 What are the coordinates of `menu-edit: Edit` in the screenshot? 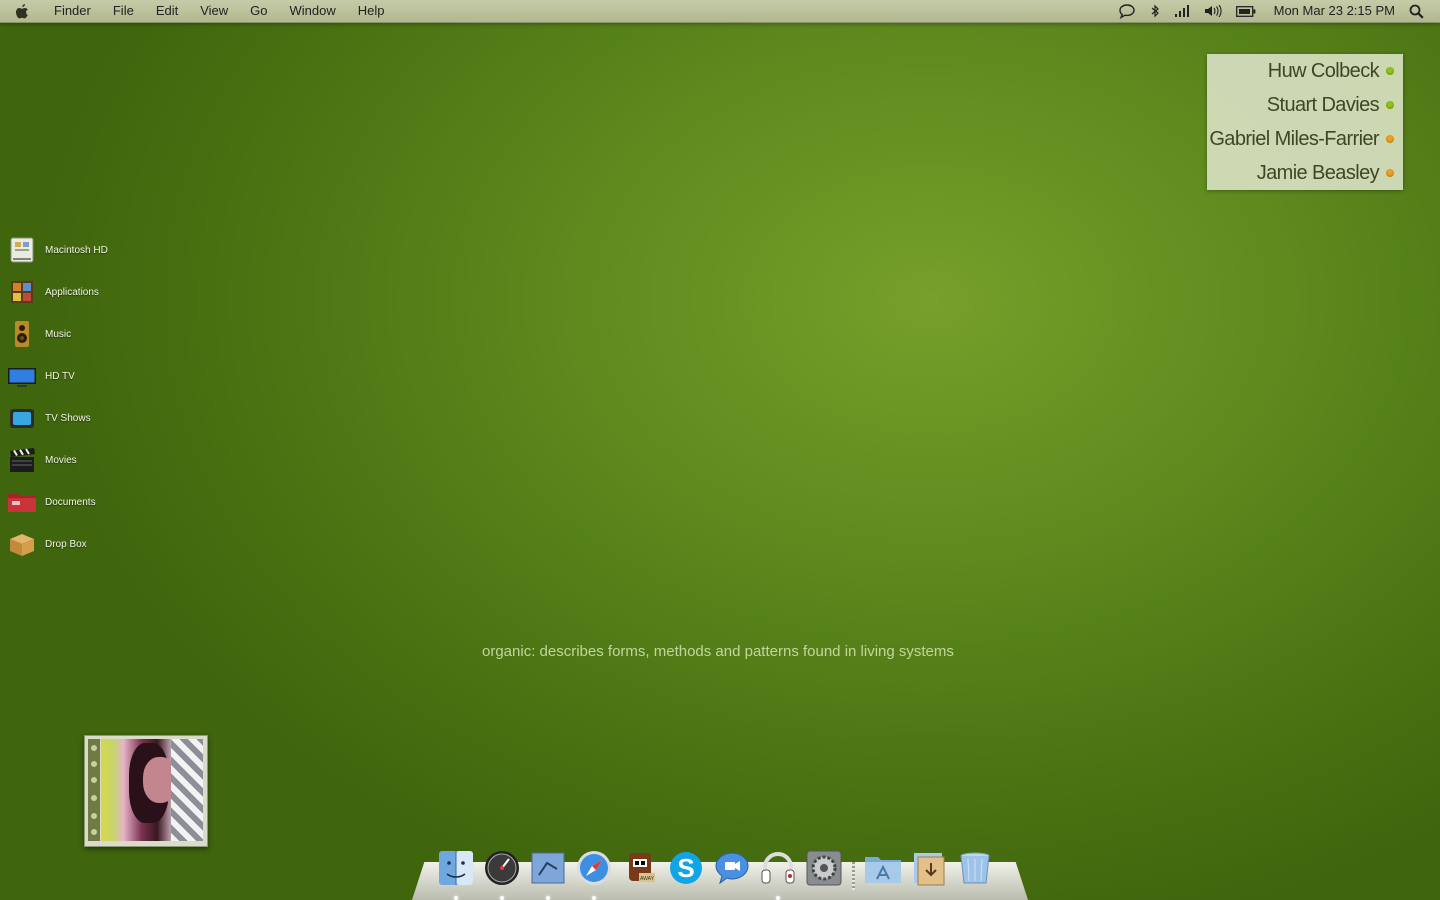 It's located at (167, 11).